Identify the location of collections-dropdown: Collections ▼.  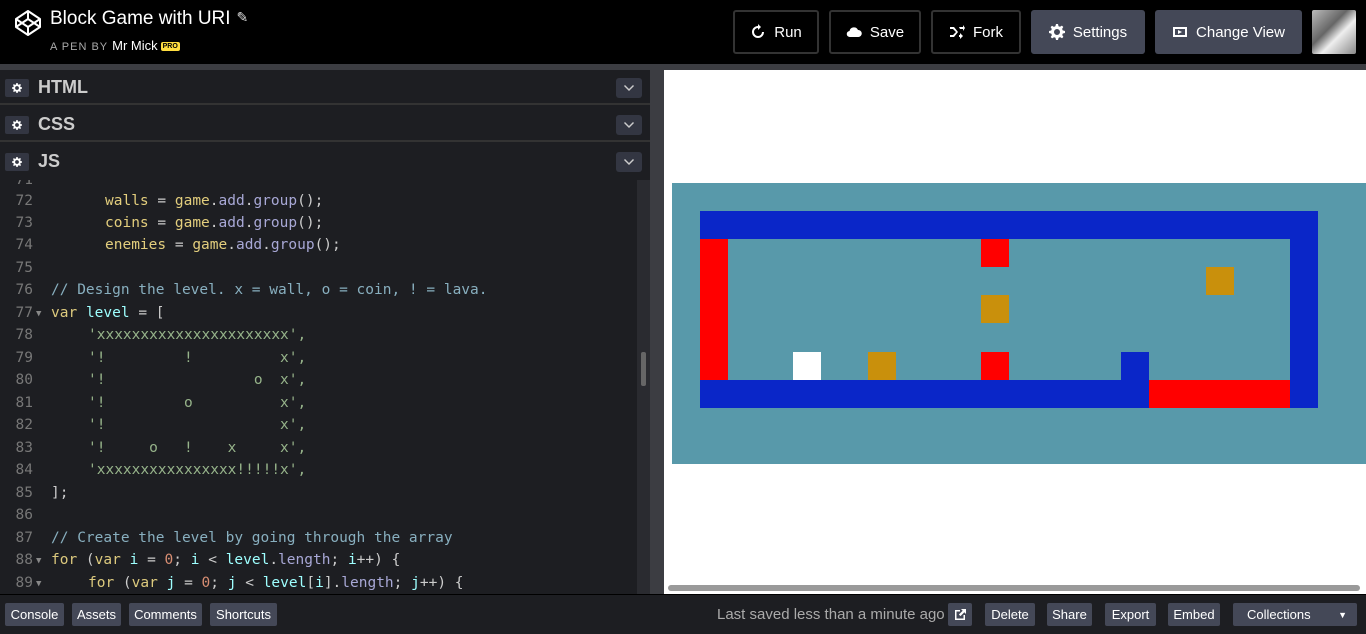
(1295, 614).